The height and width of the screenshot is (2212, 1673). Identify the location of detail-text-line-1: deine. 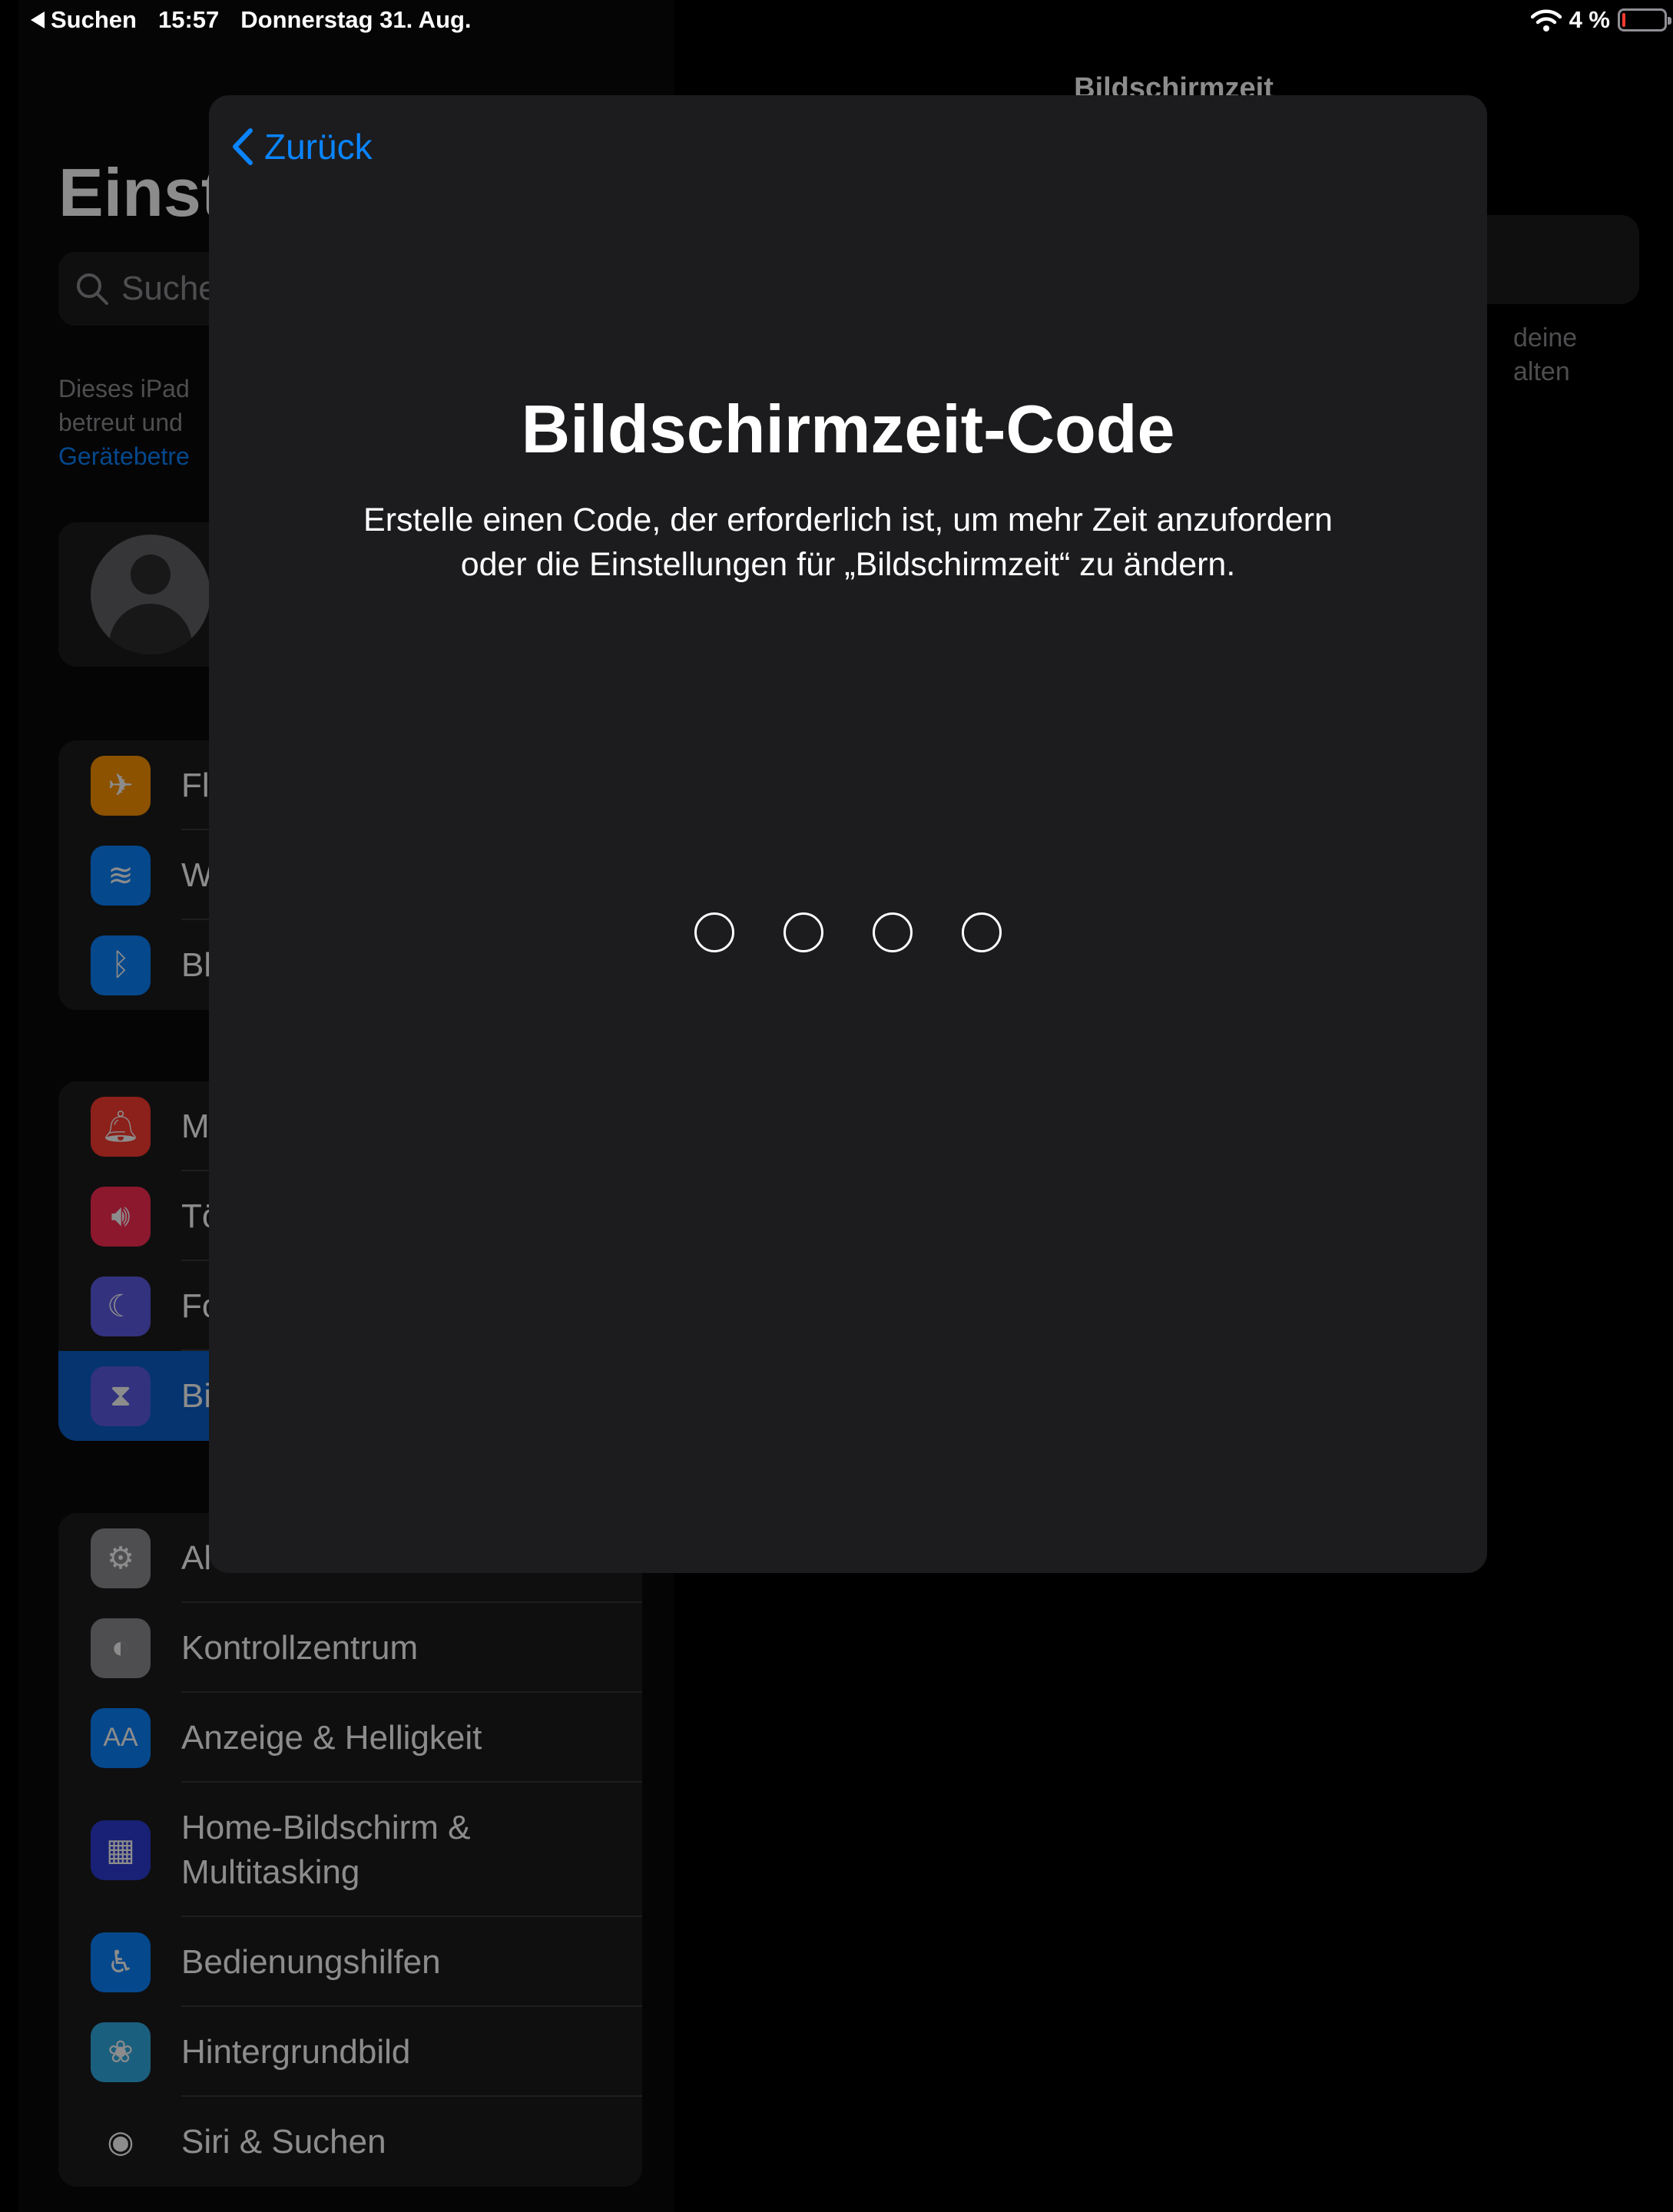
(1545, 338).